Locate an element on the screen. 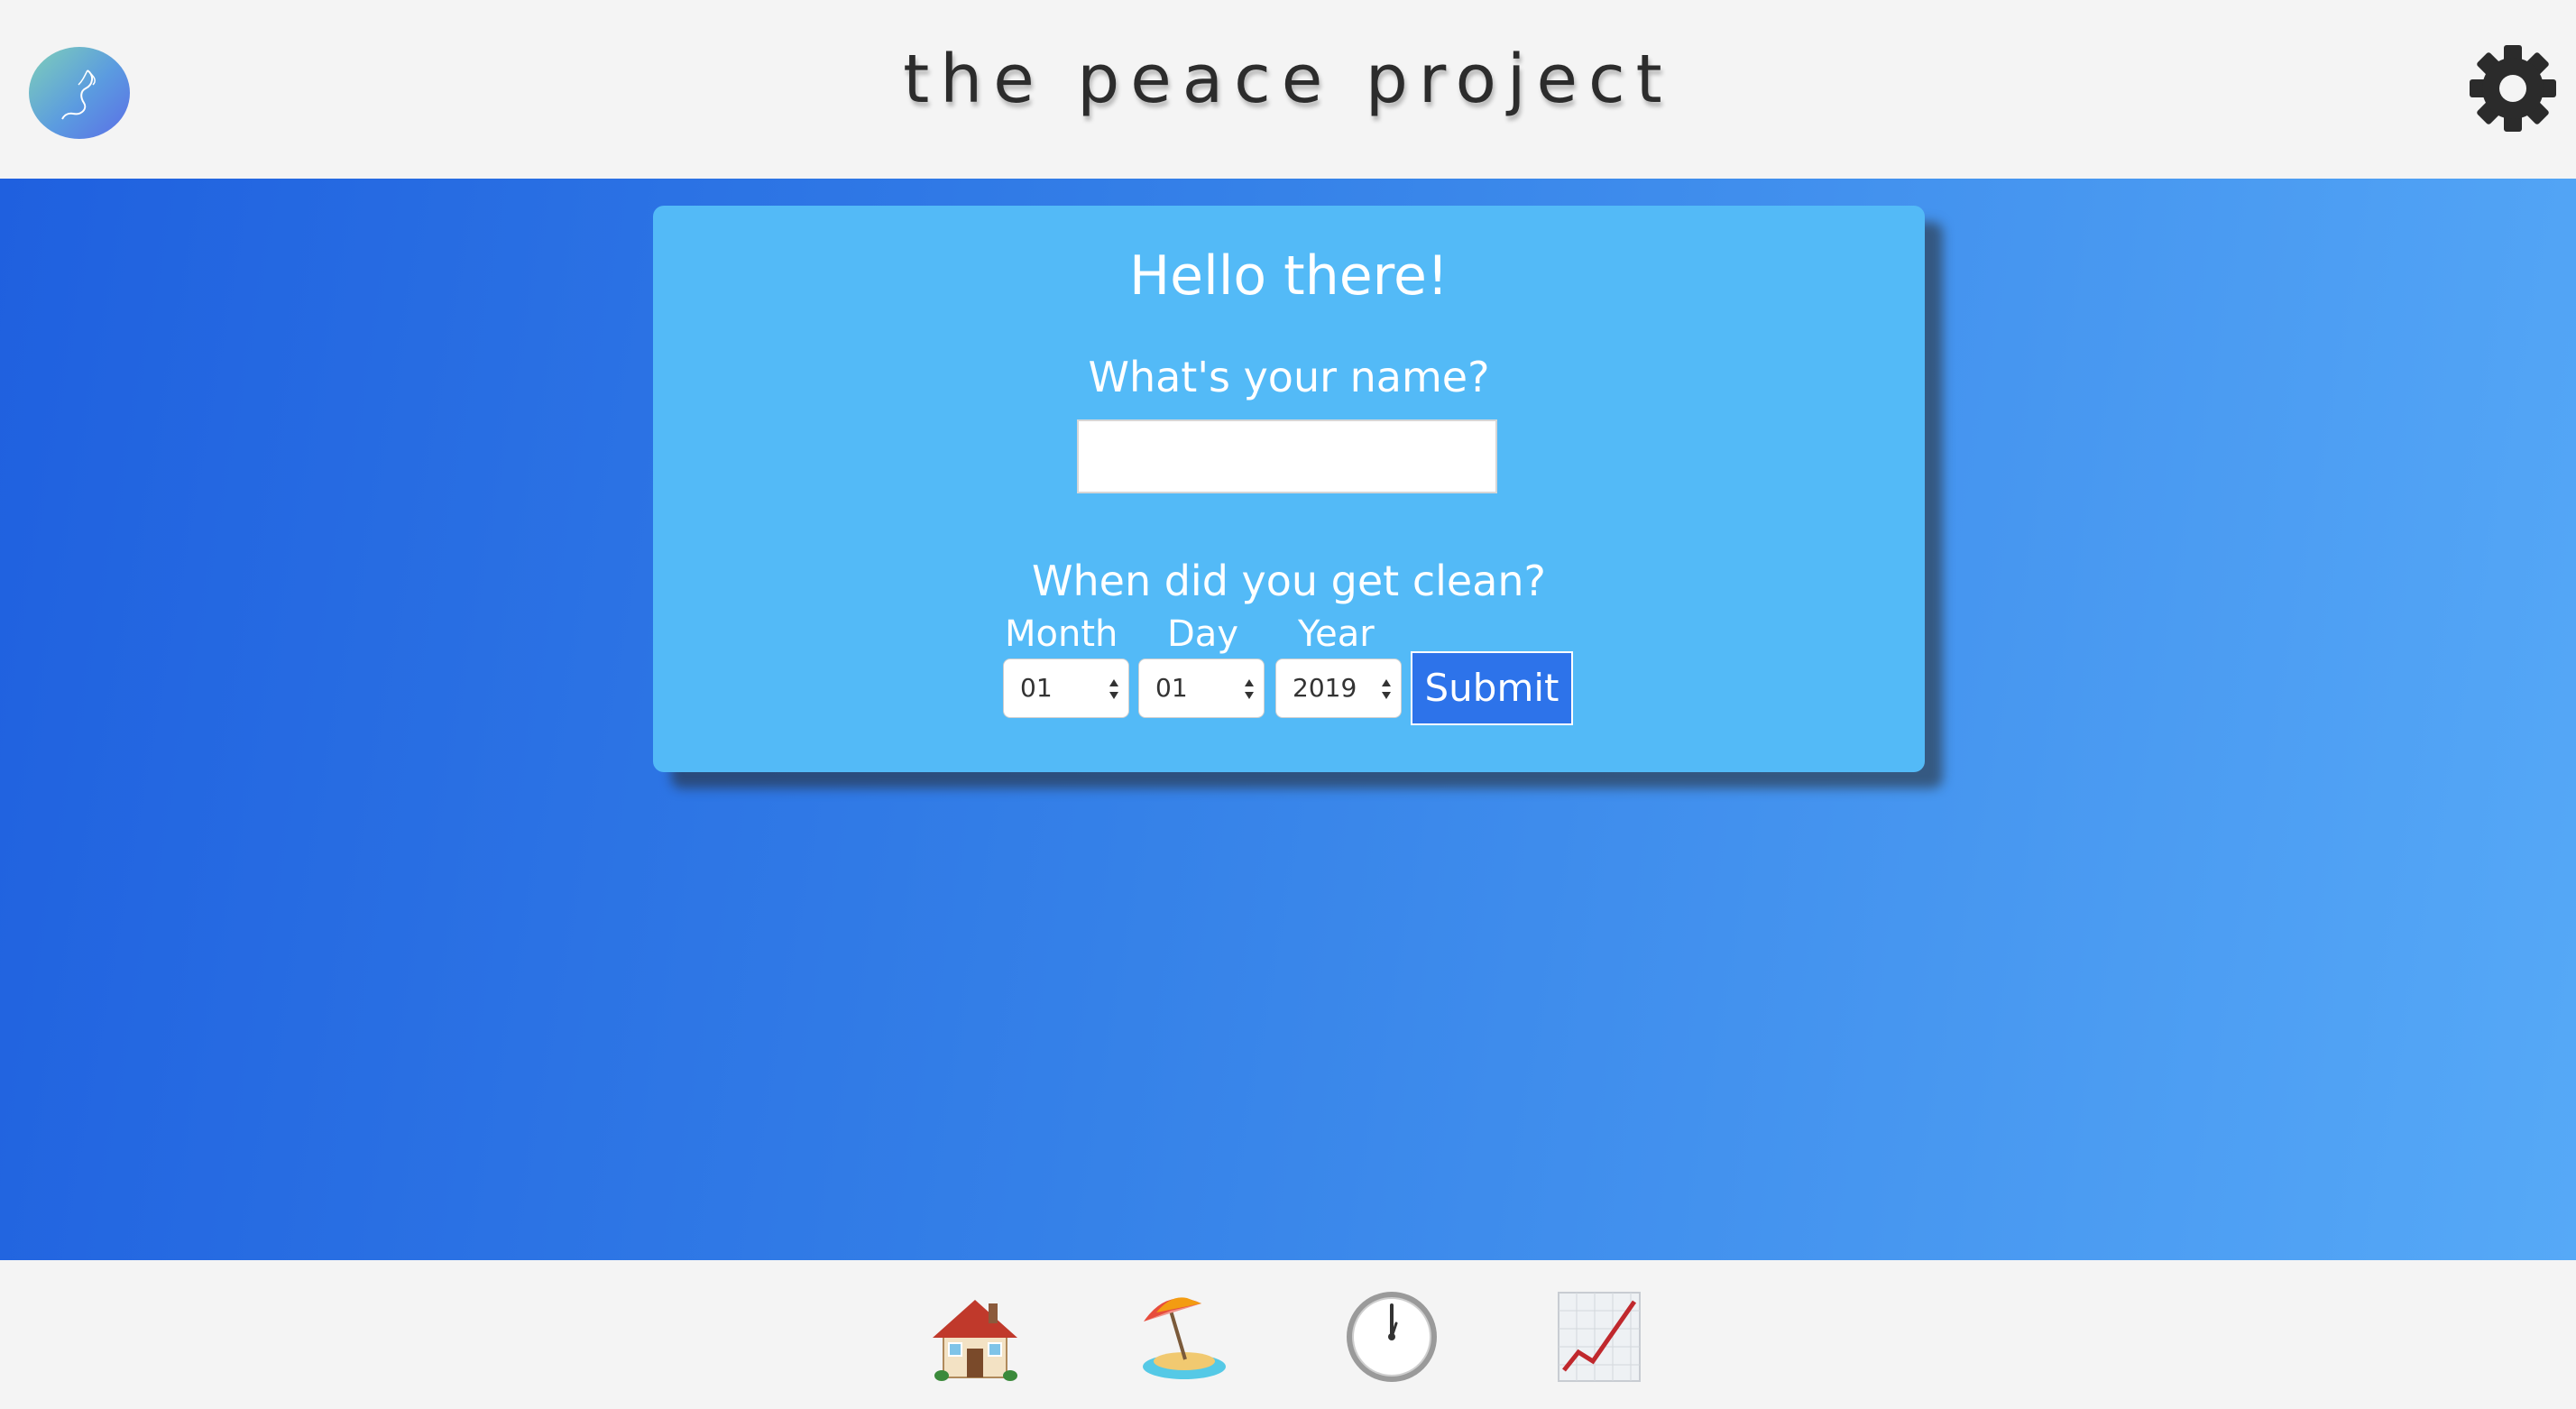  beach-umbrella-icon is located at coordinates (1184, 1338).